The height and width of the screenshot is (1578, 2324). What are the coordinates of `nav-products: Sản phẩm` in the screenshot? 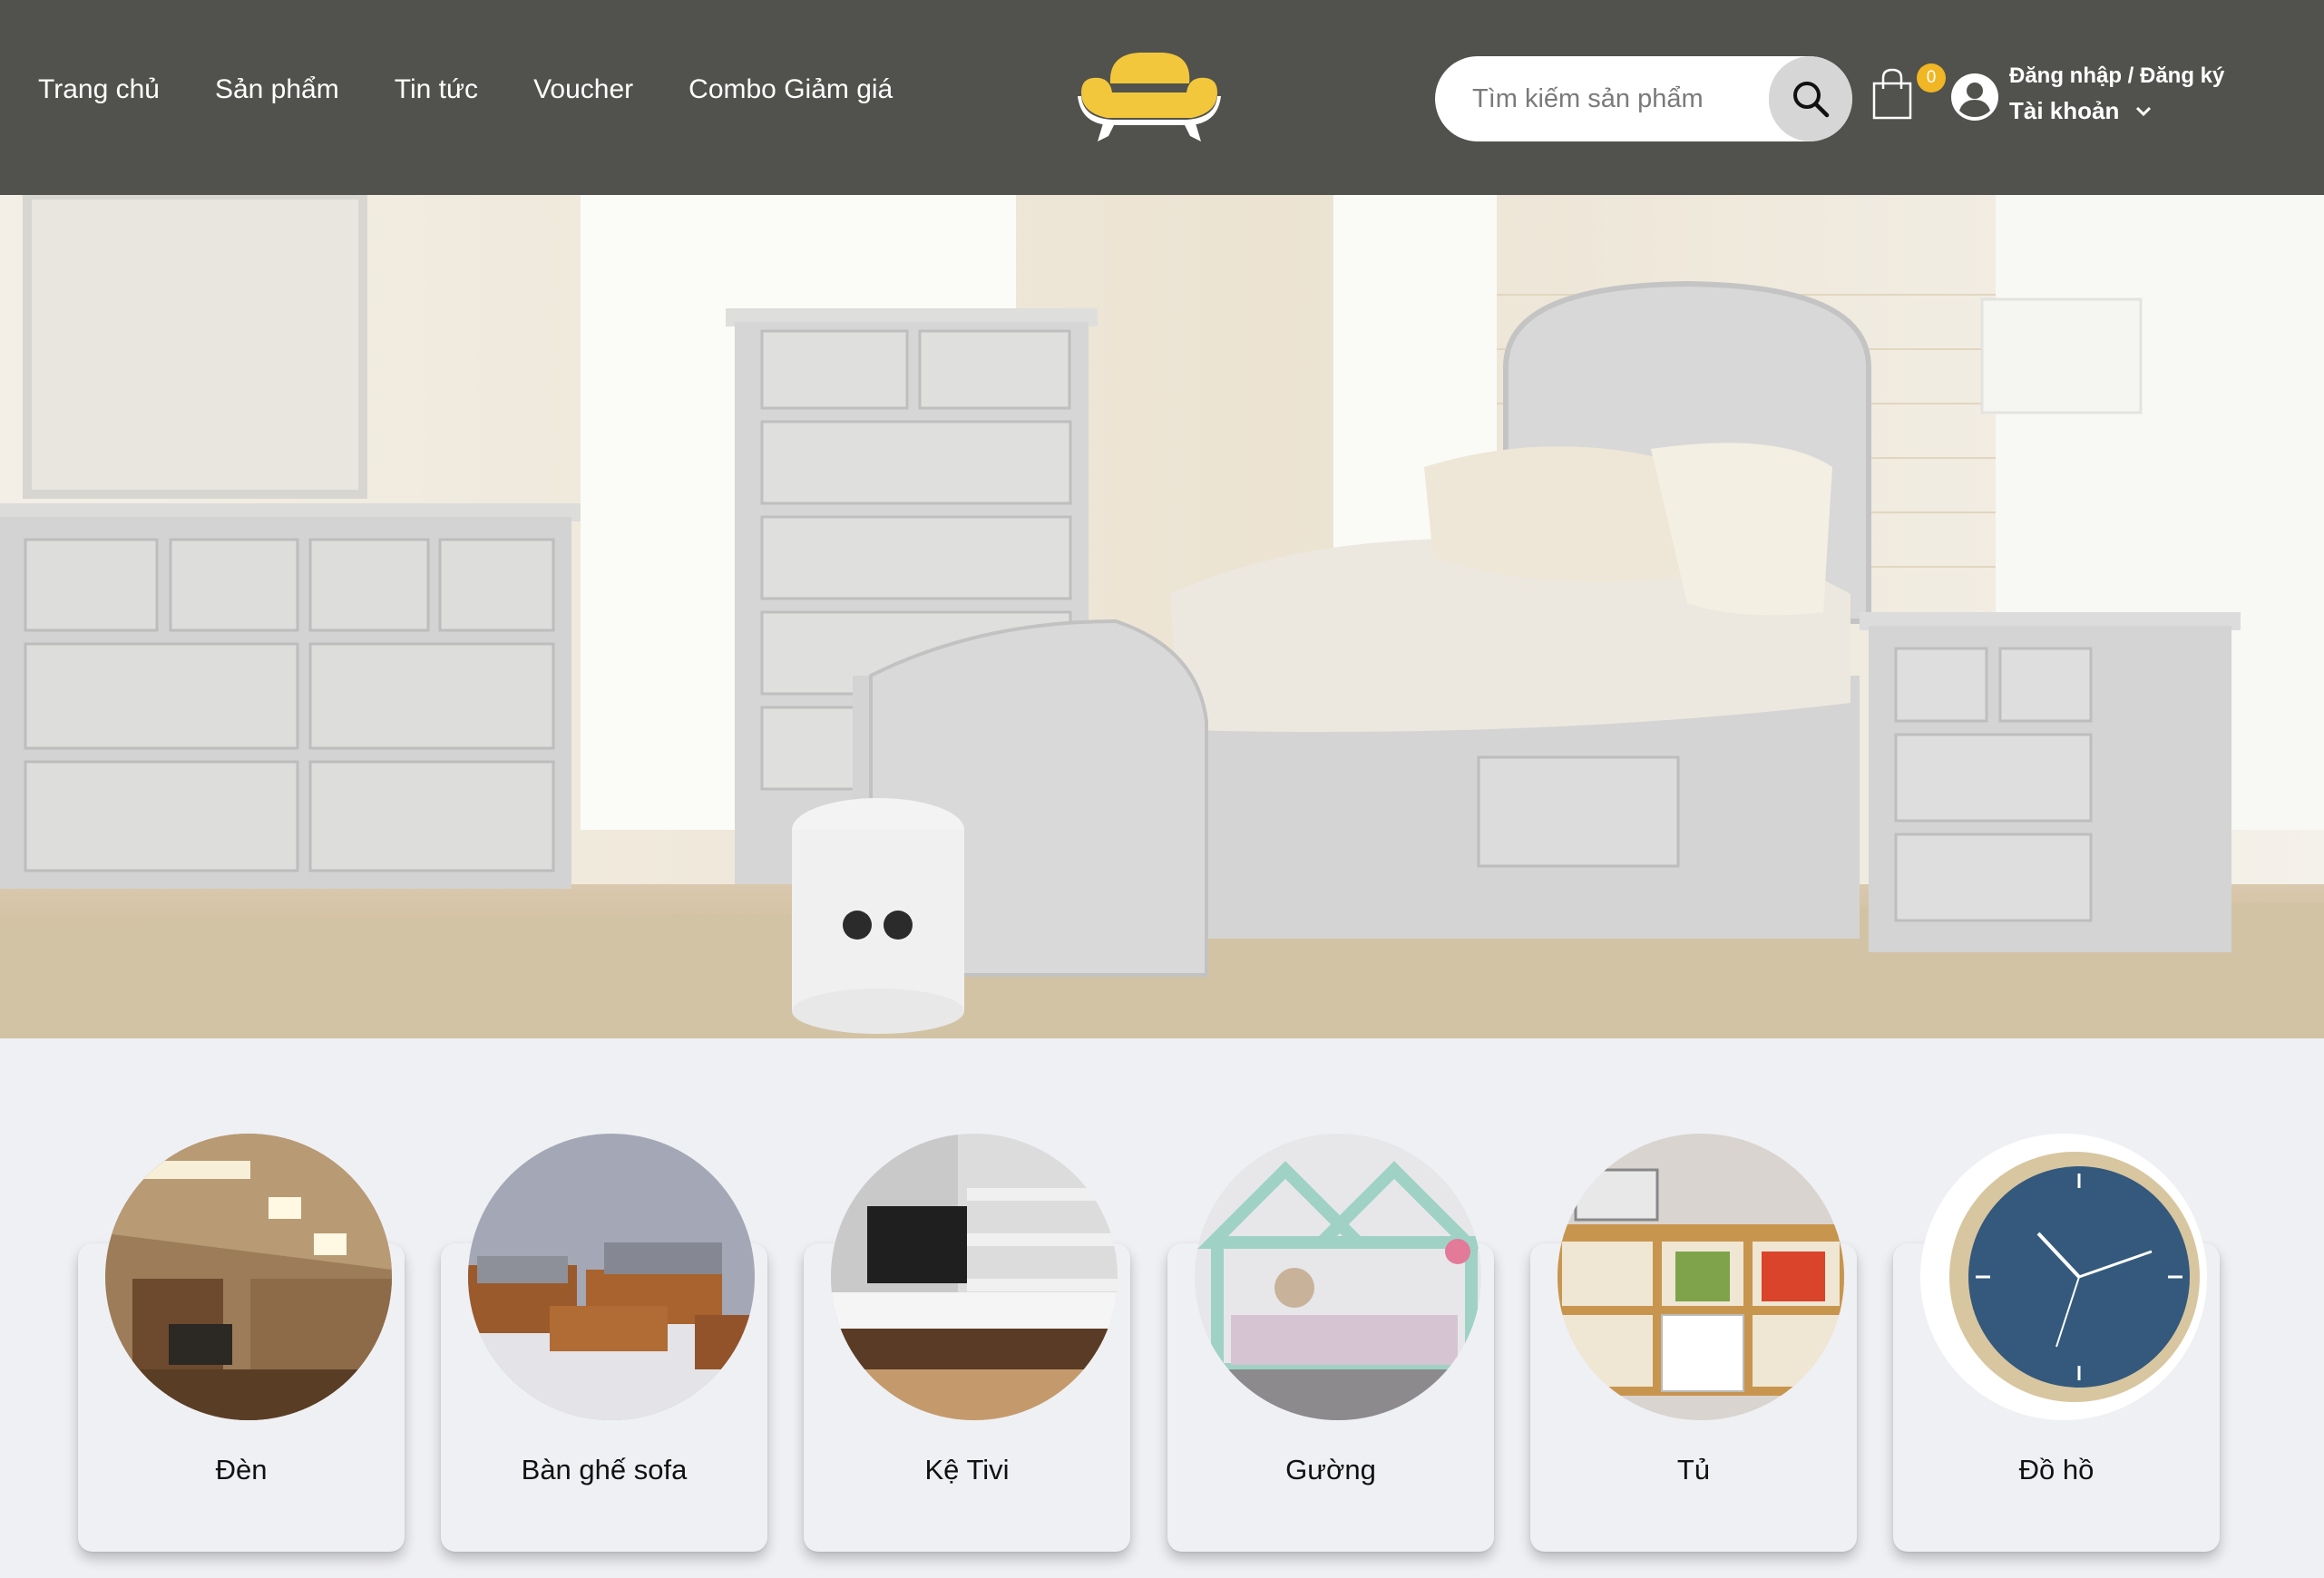 It's located at (277, 90).